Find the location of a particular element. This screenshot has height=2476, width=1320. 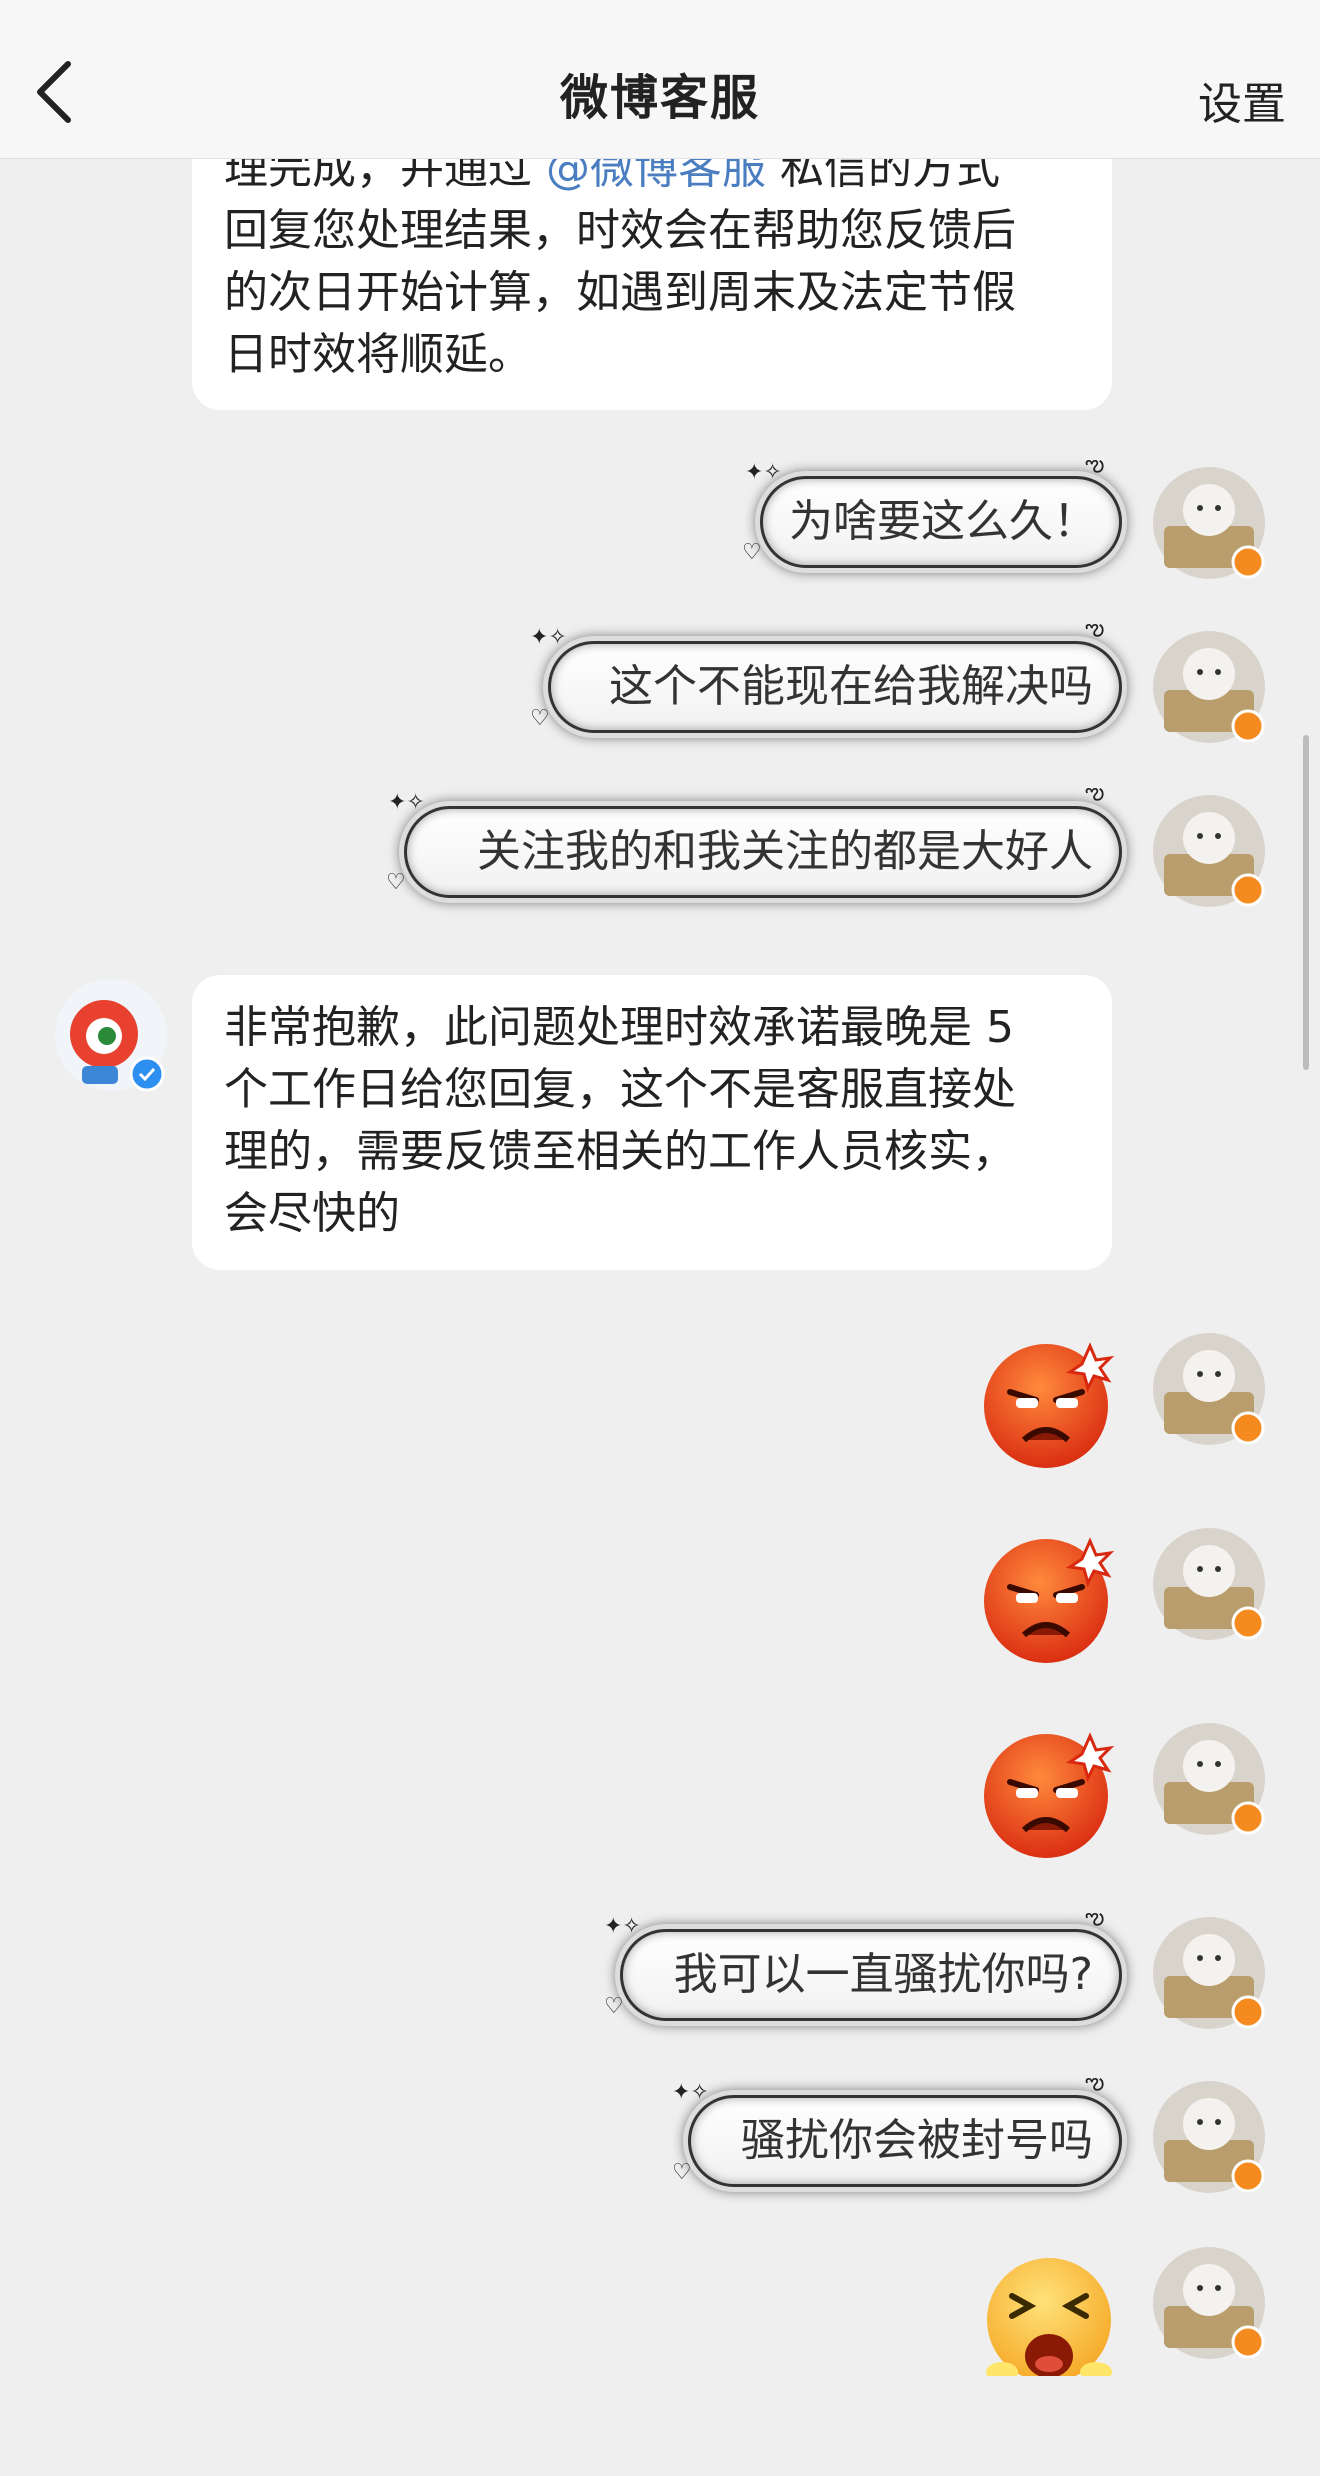

message-line: 个工作日给您回复，这个不是客服直接处 is located at coordinates (620, 1089).